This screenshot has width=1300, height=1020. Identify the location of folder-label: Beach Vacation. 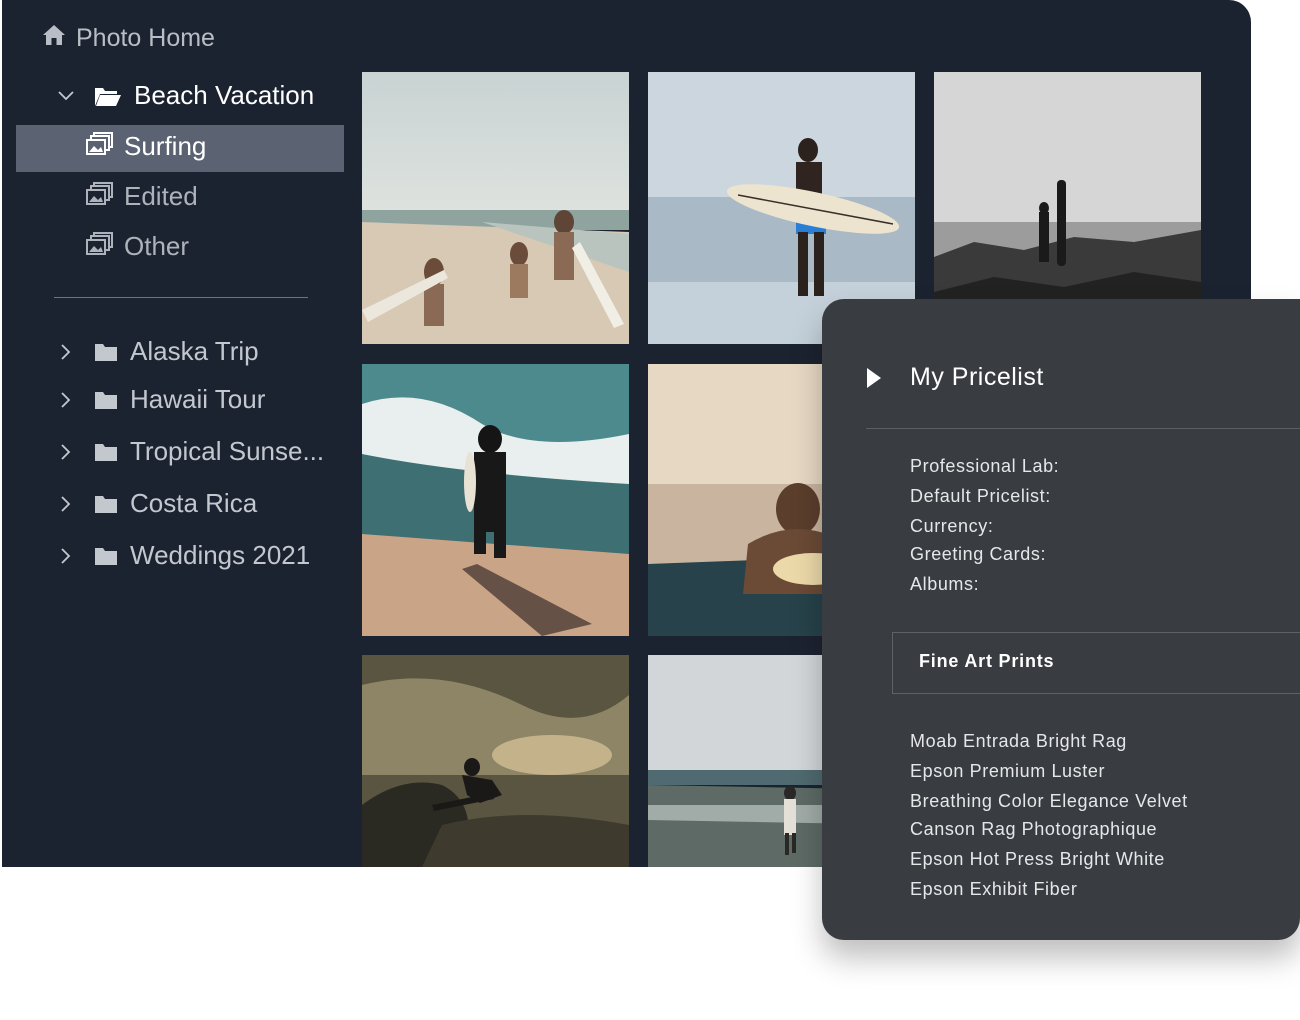
(224, 95).